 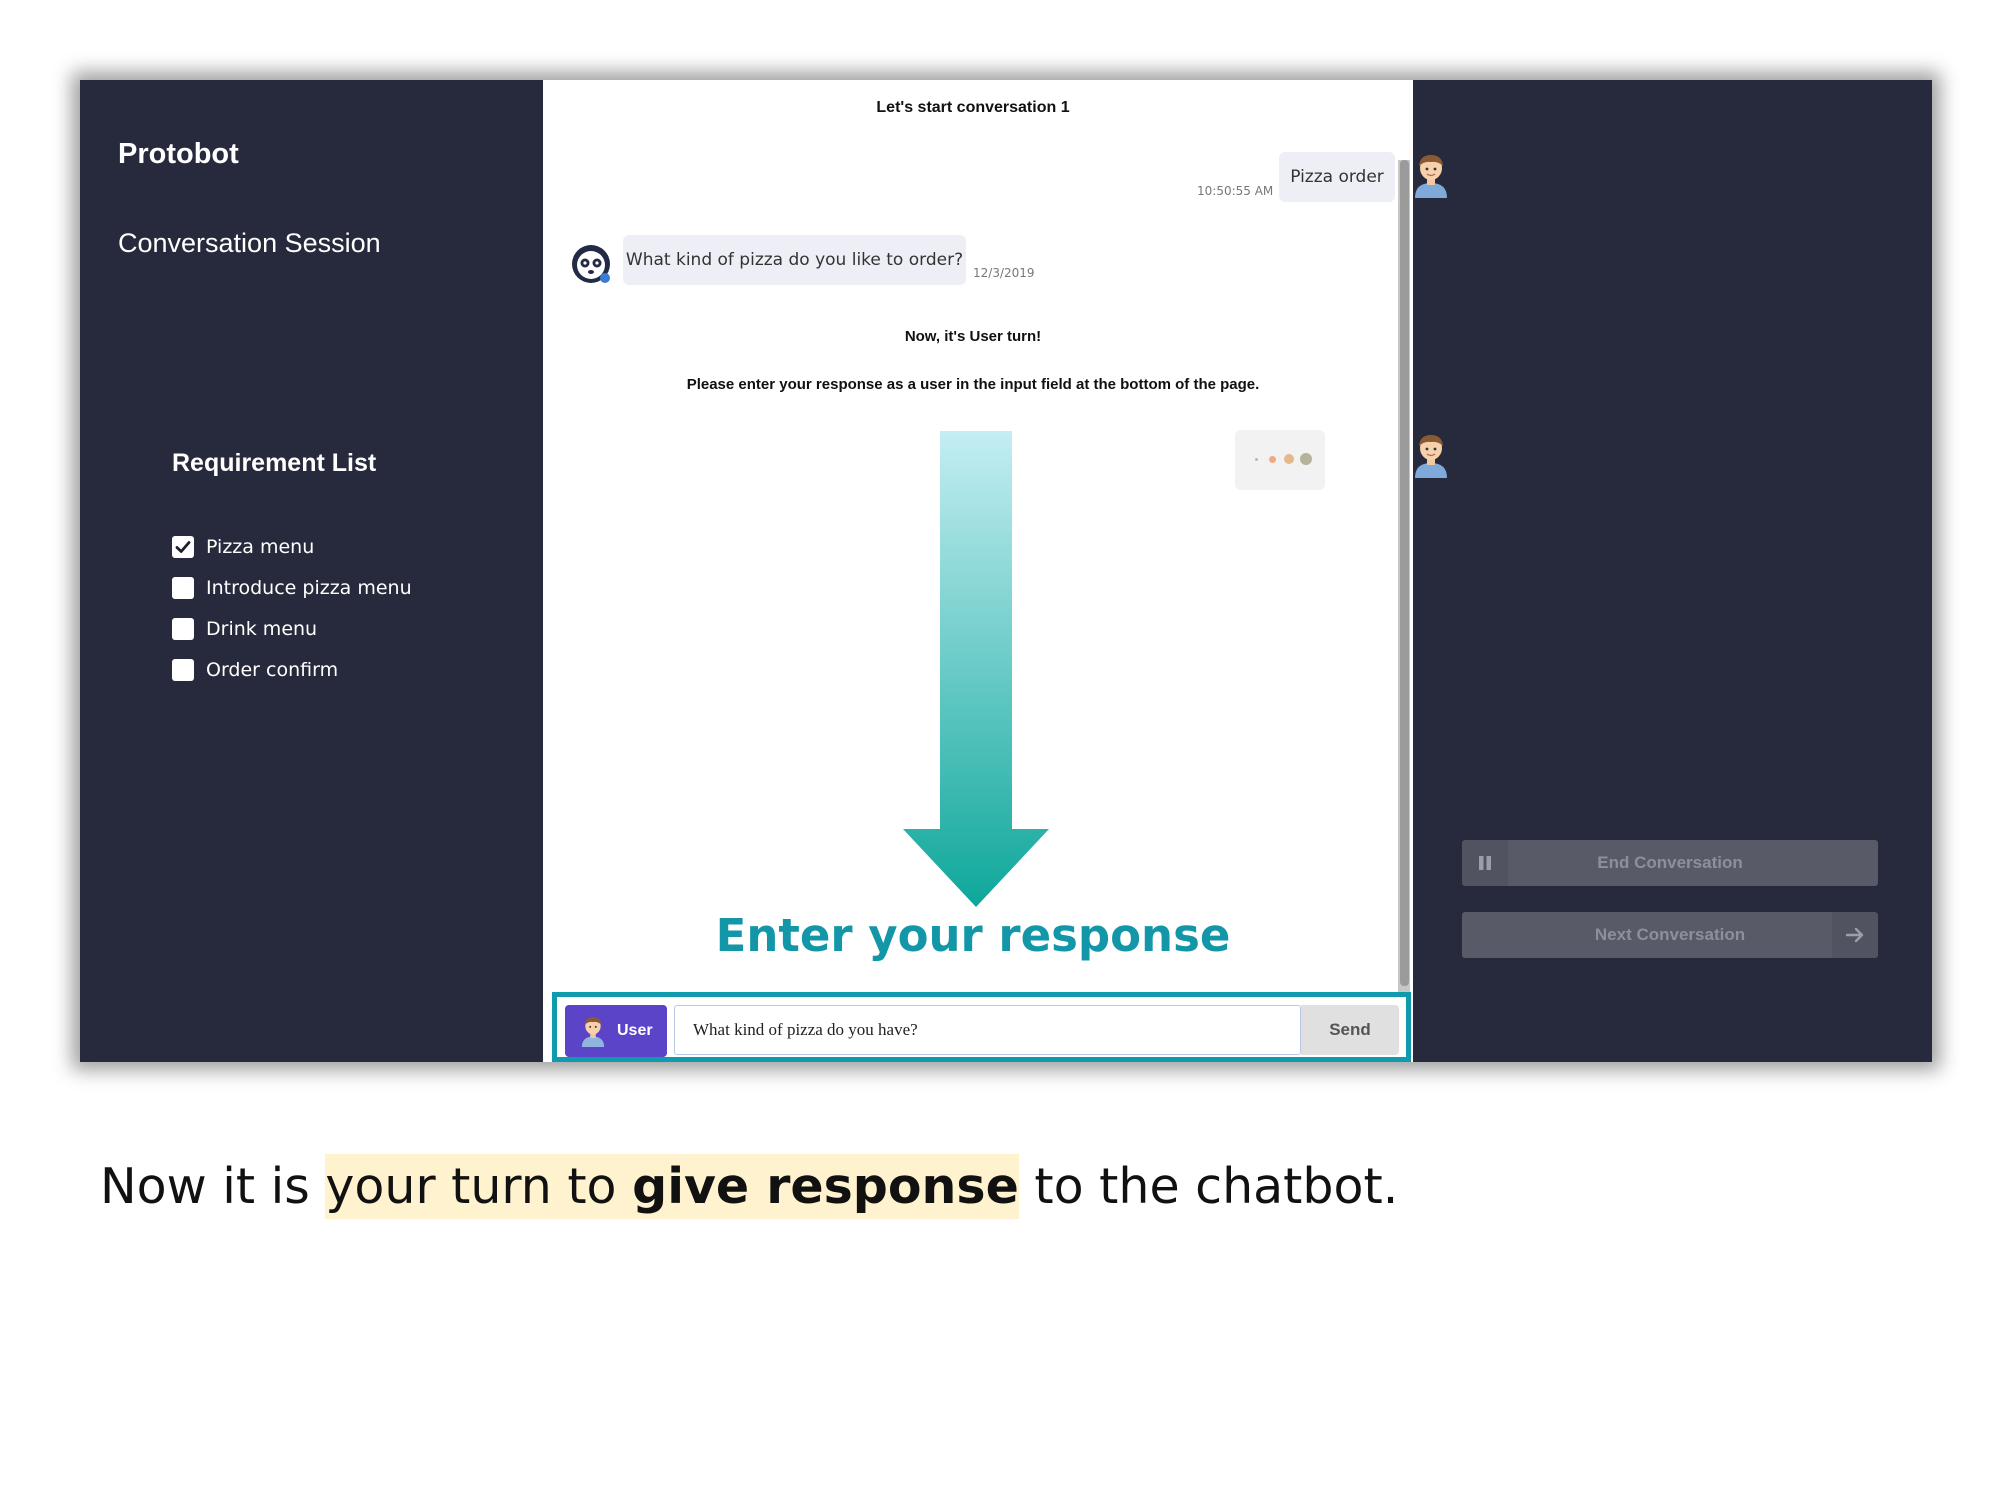 I want to click on arrow-down-icon, so click(x=976, y=669).